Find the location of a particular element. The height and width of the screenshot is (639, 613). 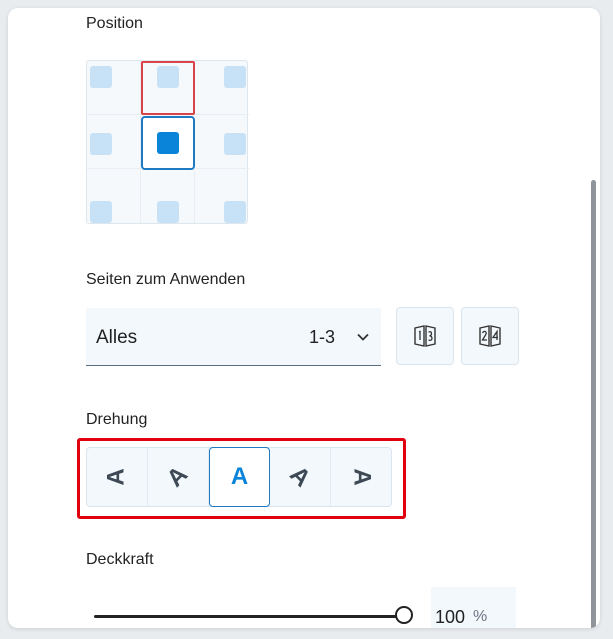

opacity-input: 100 % is located at coordinates (473, 607).